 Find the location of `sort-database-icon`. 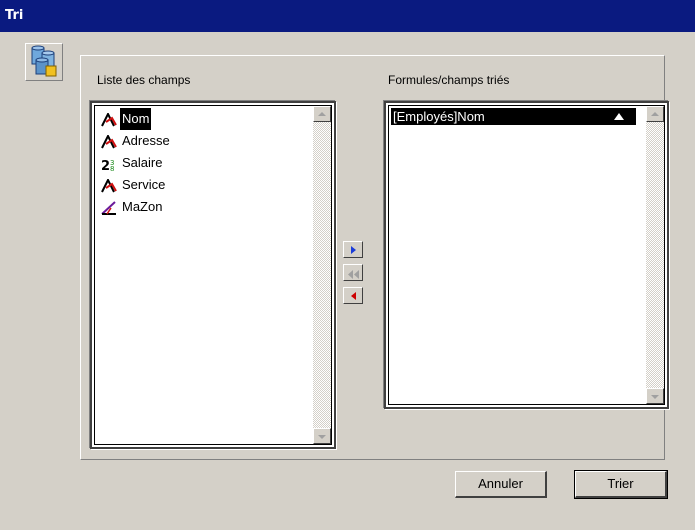

sort-database-icon is located at coordinates (44, 62).